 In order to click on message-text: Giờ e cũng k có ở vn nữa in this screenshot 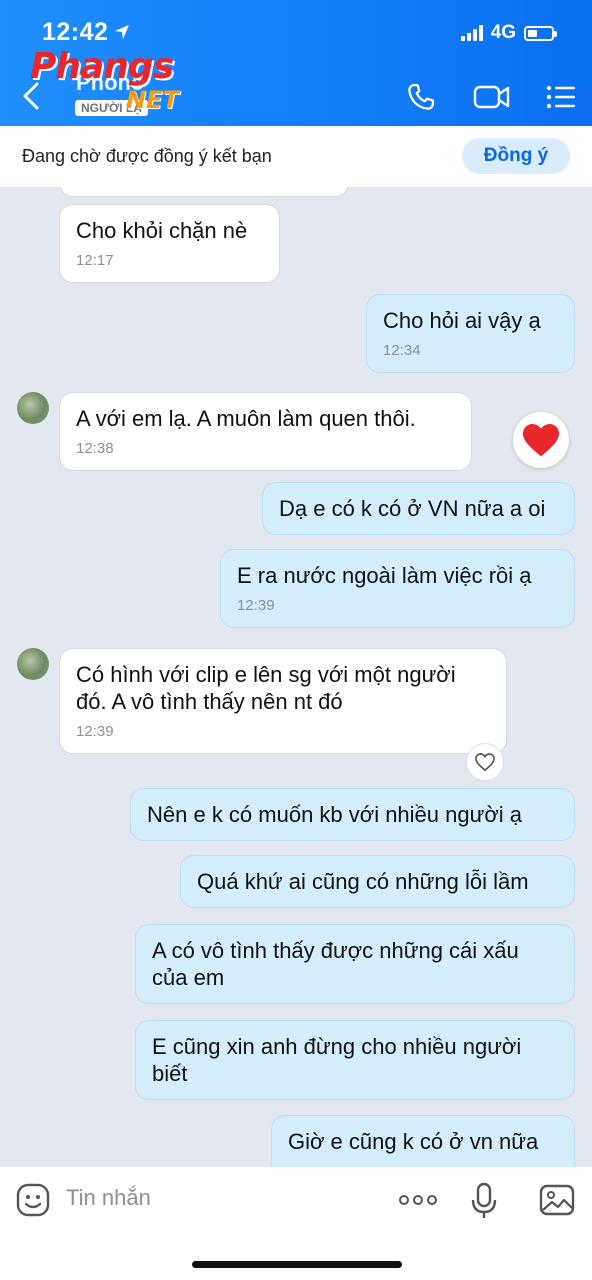, I will do `click(413, 1141)`.